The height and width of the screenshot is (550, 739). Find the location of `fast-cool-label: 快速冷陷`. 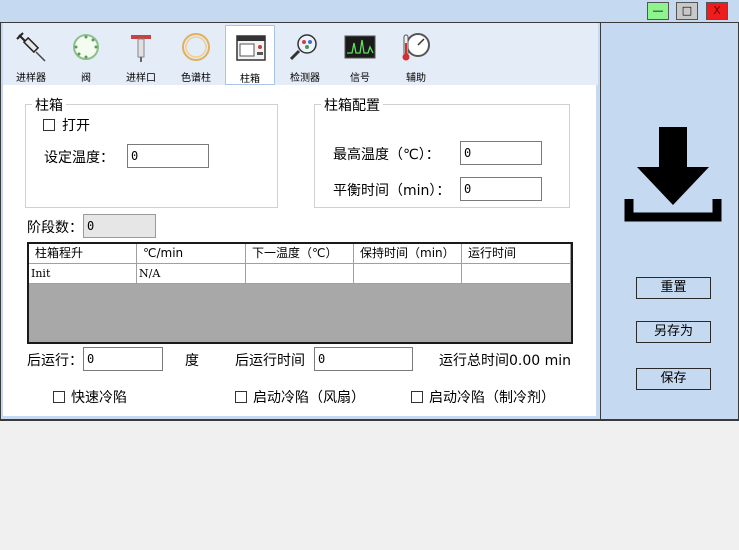

fast-cool-label: 快速冷陷 is located at coordinates (99, 398).